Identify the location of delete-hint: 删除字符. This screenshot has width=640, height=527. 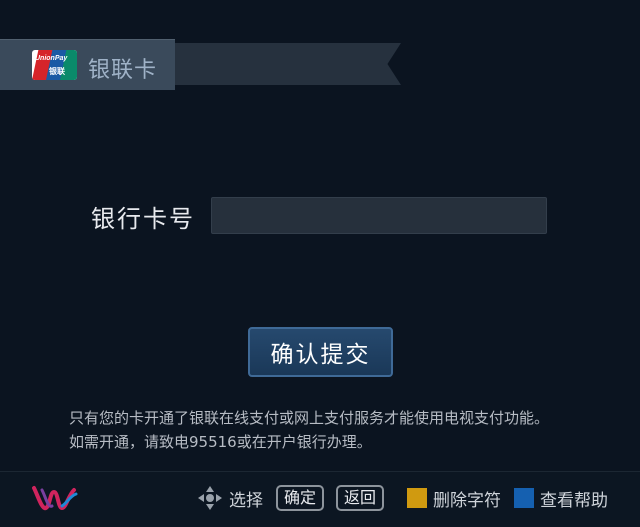
(454, 498).